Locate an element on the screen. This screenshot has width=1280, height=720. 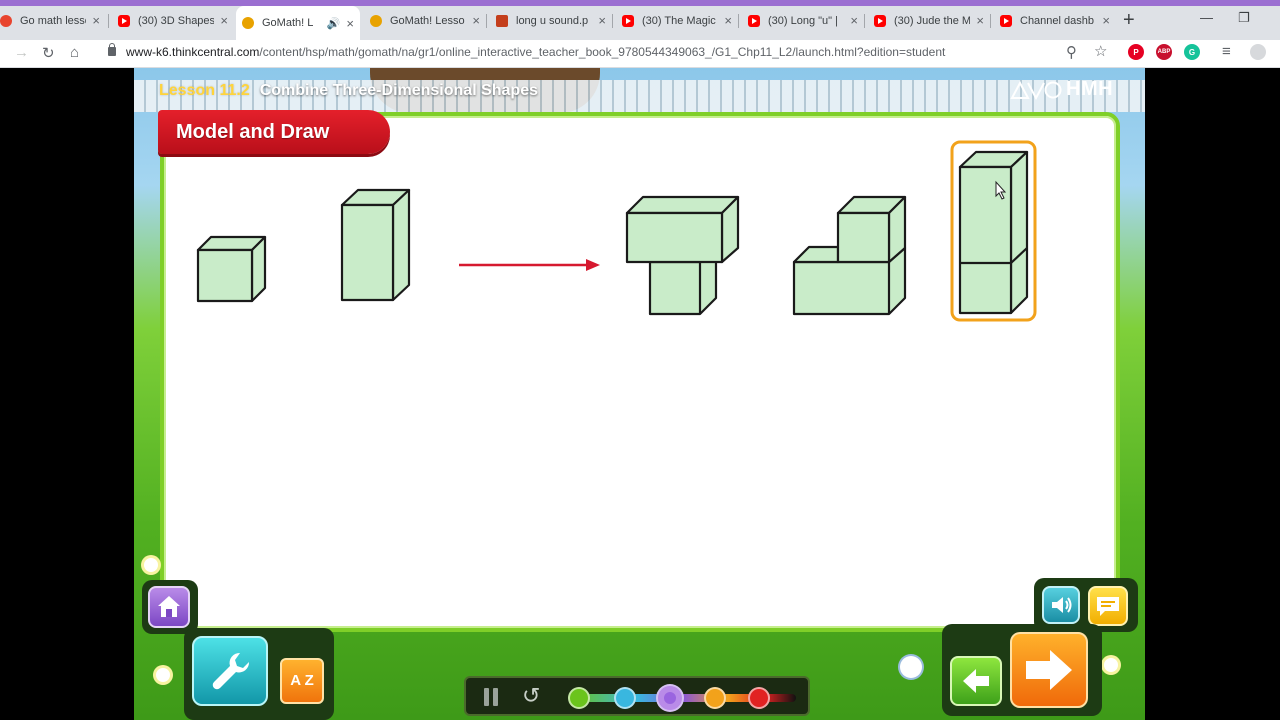
rectangular-prism-shape is located at coordinates (375, 245).